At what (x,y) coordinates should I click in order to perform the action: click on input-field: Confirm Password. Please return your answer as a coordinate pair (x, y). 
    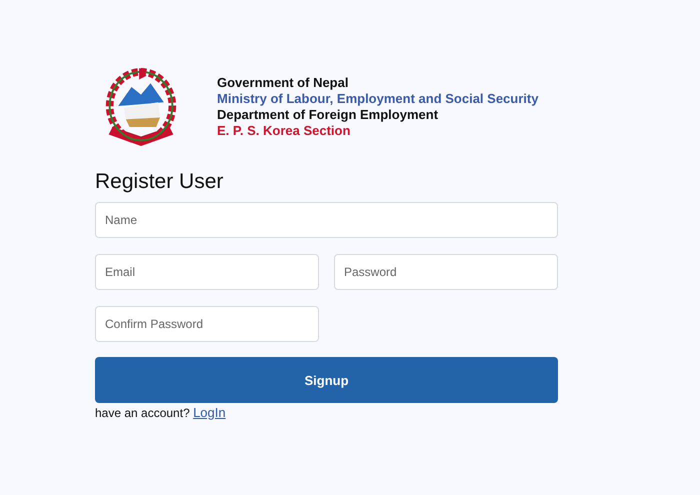
    Looking at the image, I should click on (207, 324).